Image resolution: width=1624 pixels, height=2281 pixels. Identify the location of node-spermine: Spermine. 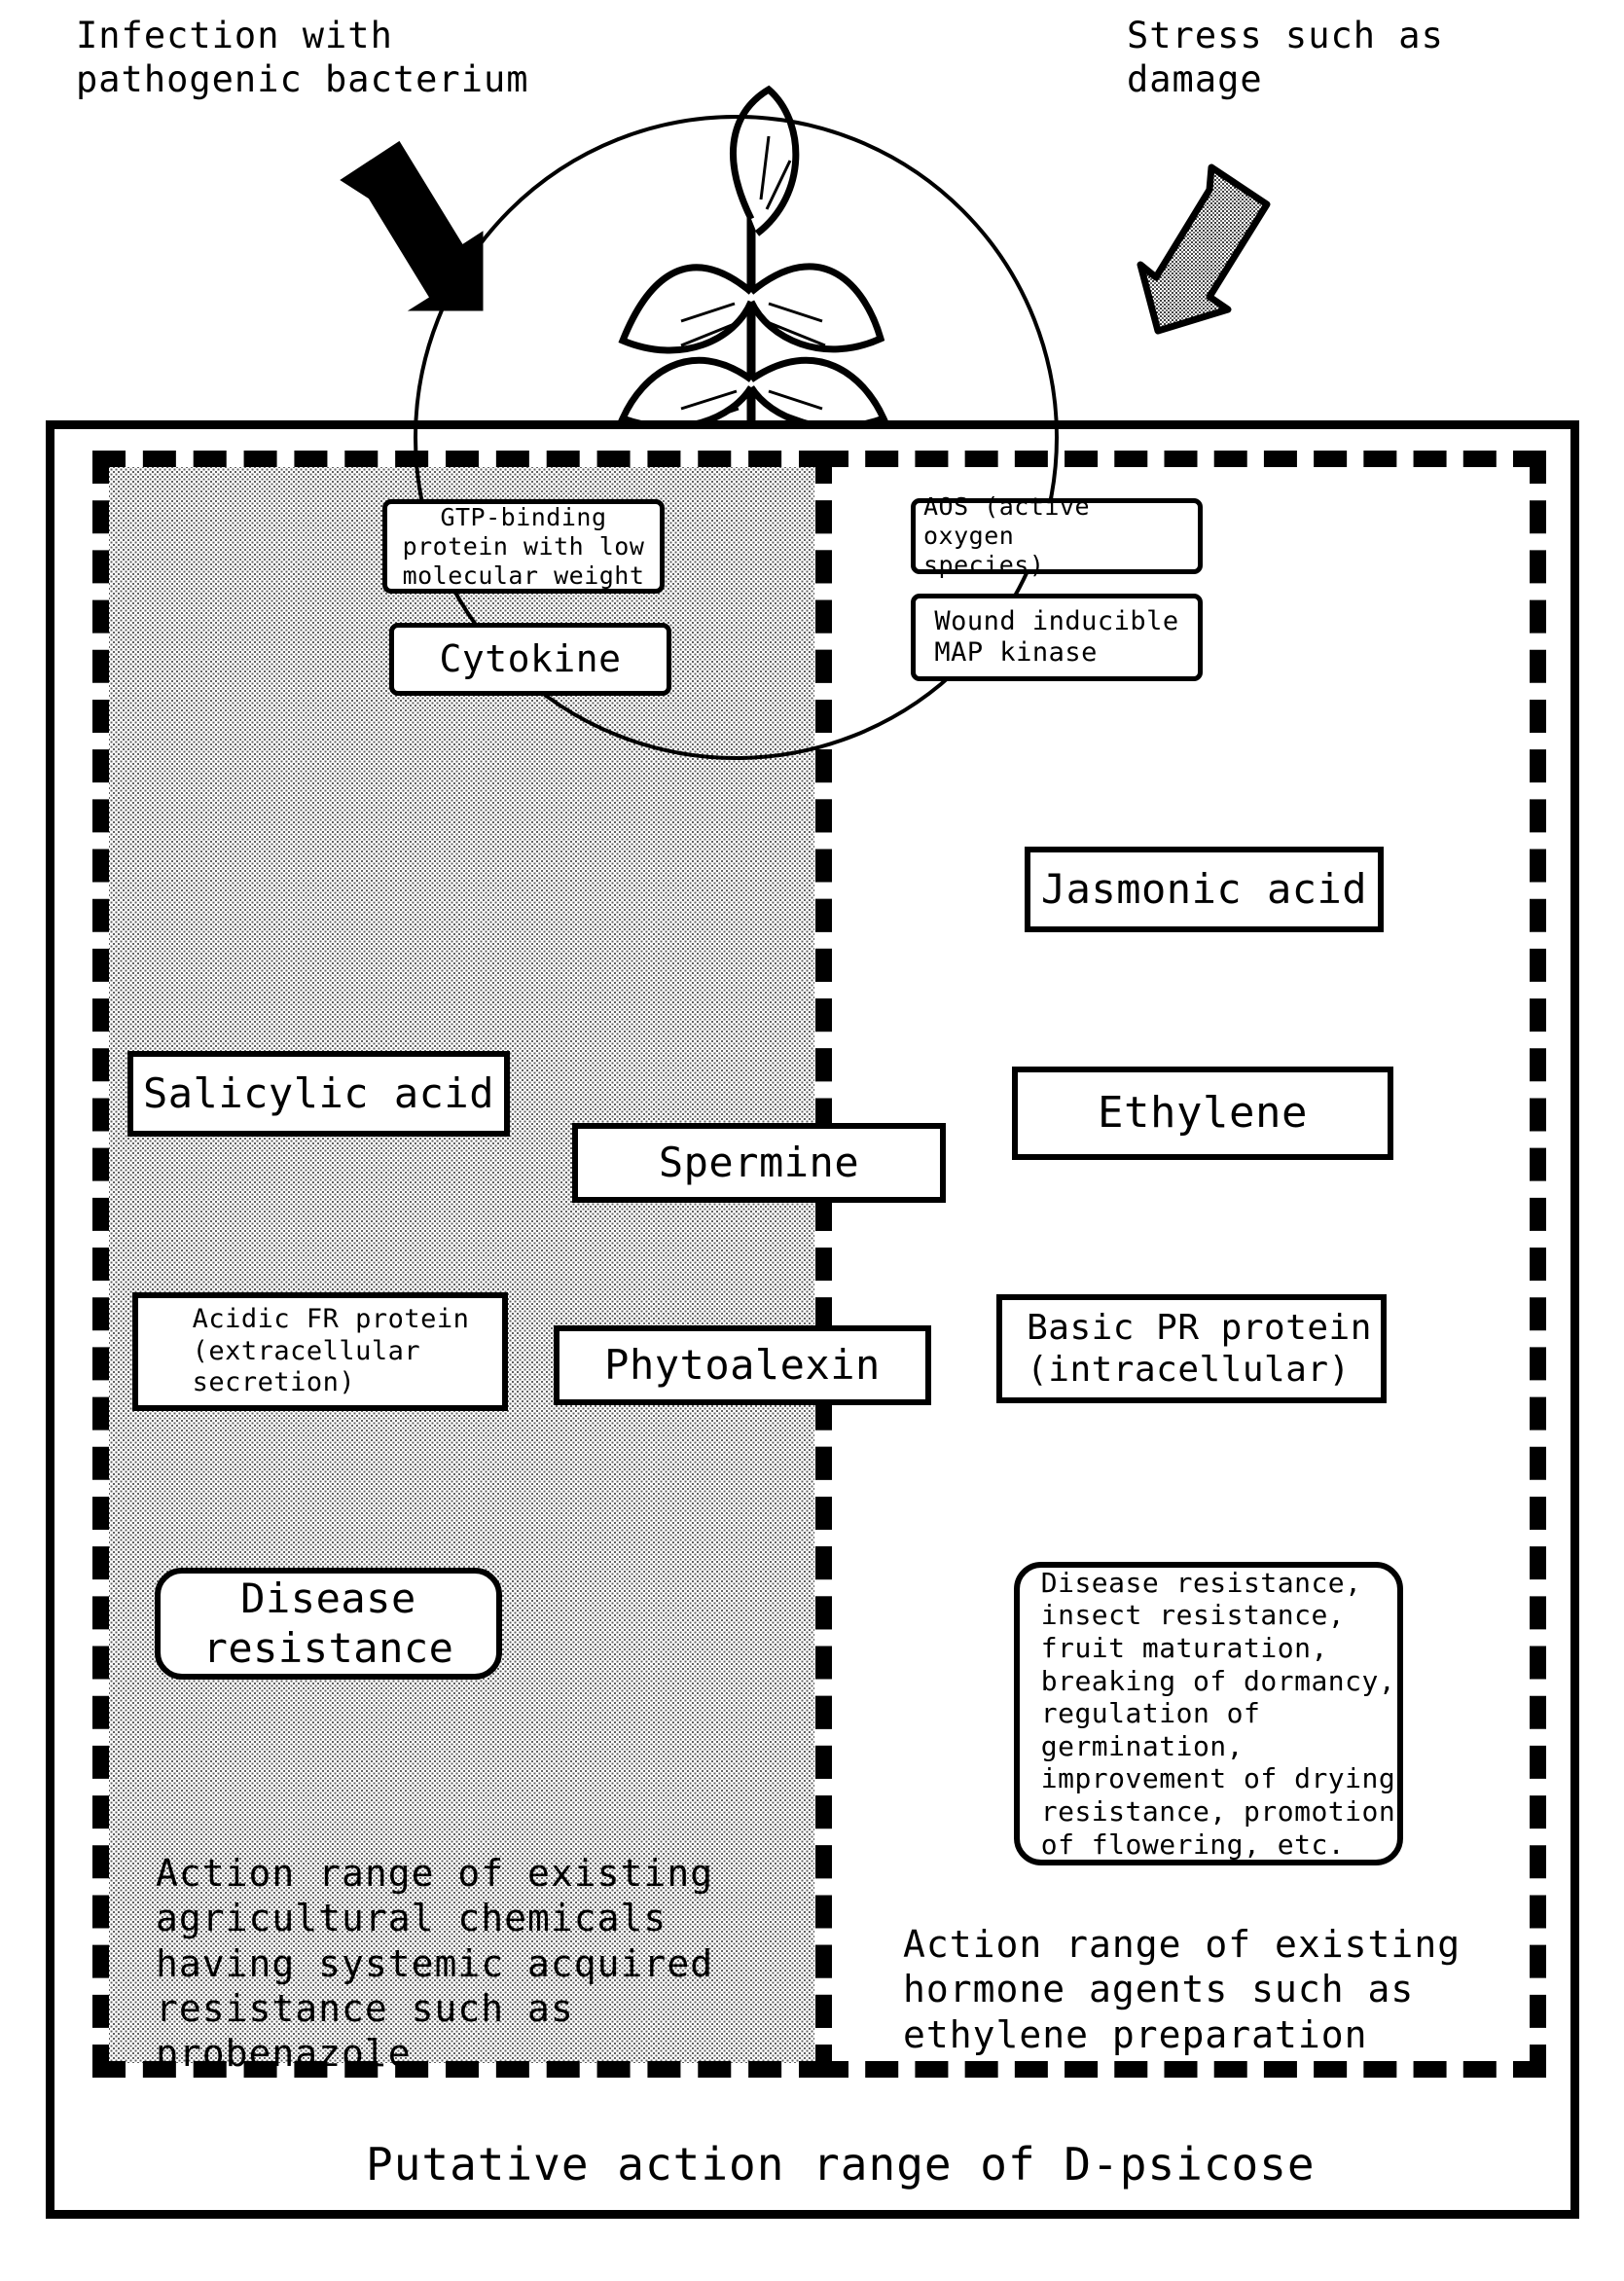
(759, 1163).